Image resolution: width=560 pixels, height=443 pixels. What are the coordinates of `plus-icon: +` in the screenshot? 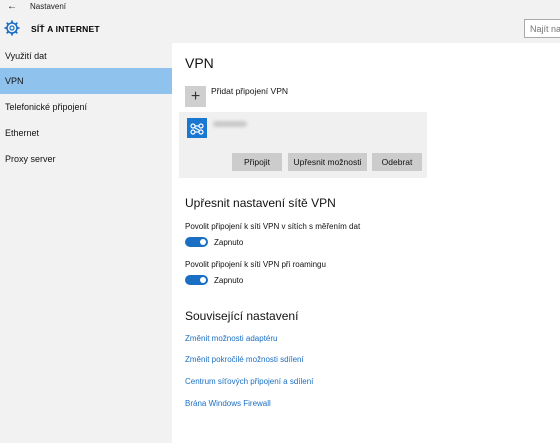 It's located at (195, 96).